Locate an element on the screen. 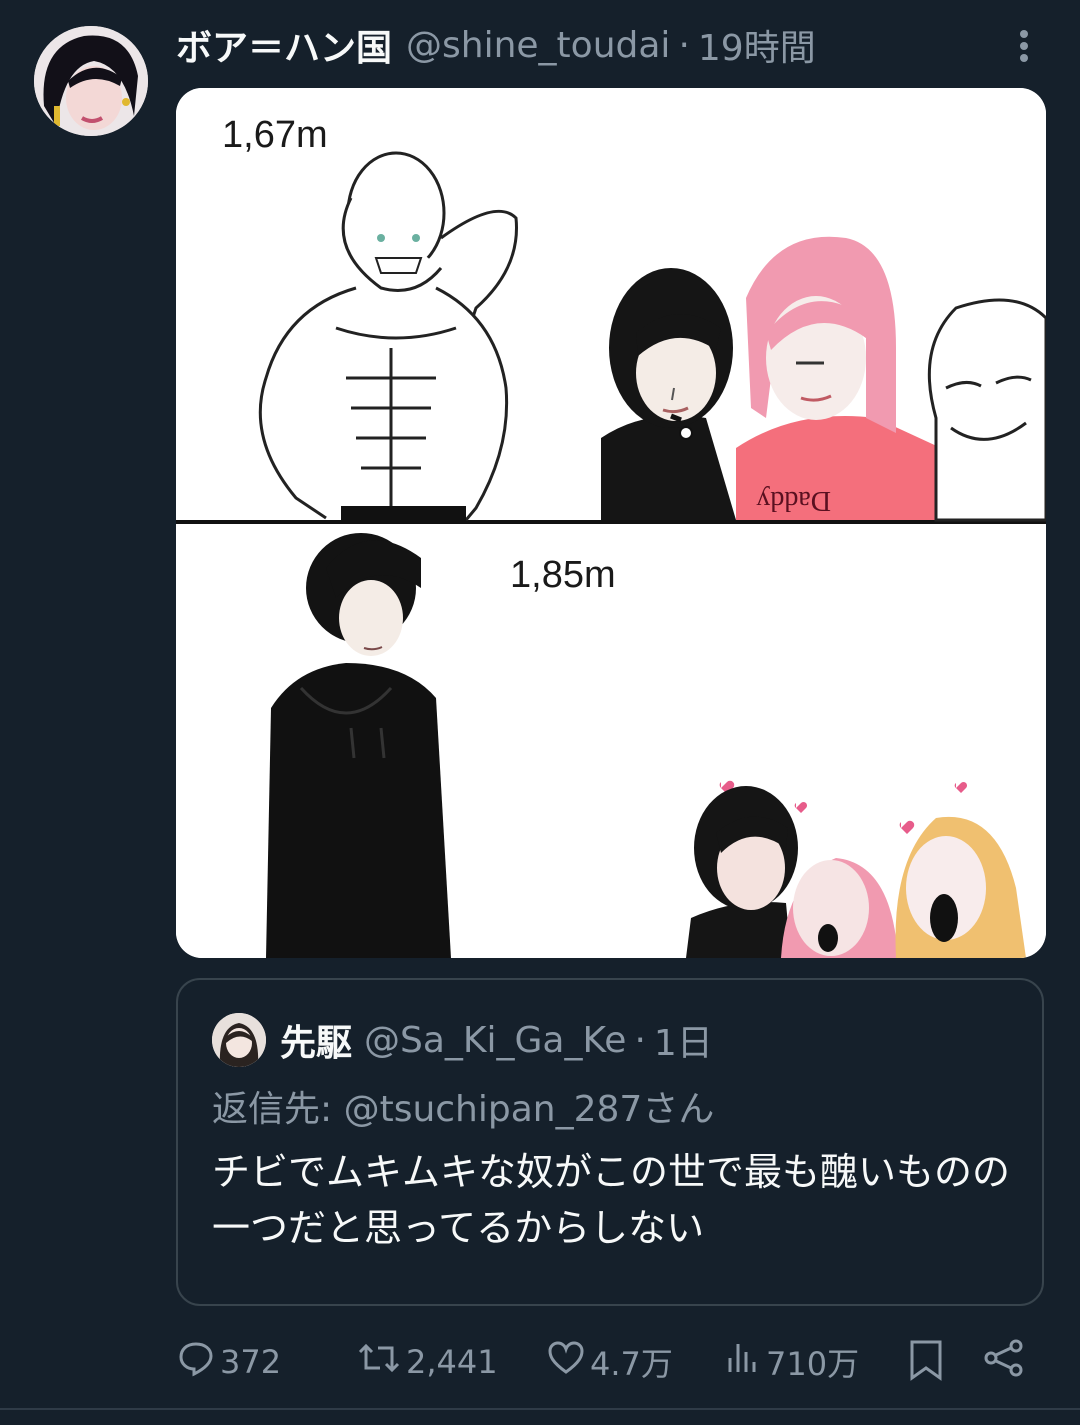 The height and width of the screenshot is (1425, 1080). views-chart-icon is located at coordinates (744, 1362).